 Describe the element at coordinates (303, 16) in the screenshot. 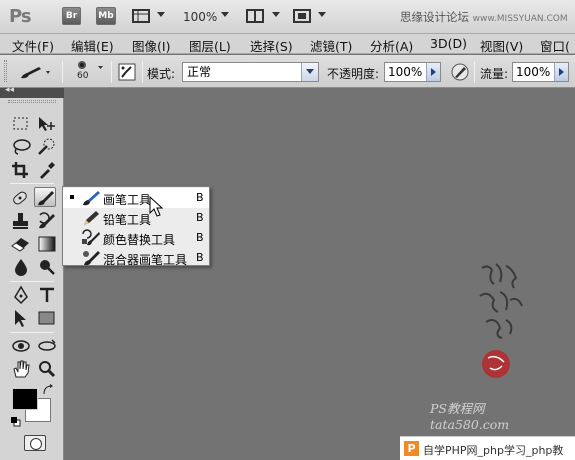

I see `screen-mode-icon` at that location.